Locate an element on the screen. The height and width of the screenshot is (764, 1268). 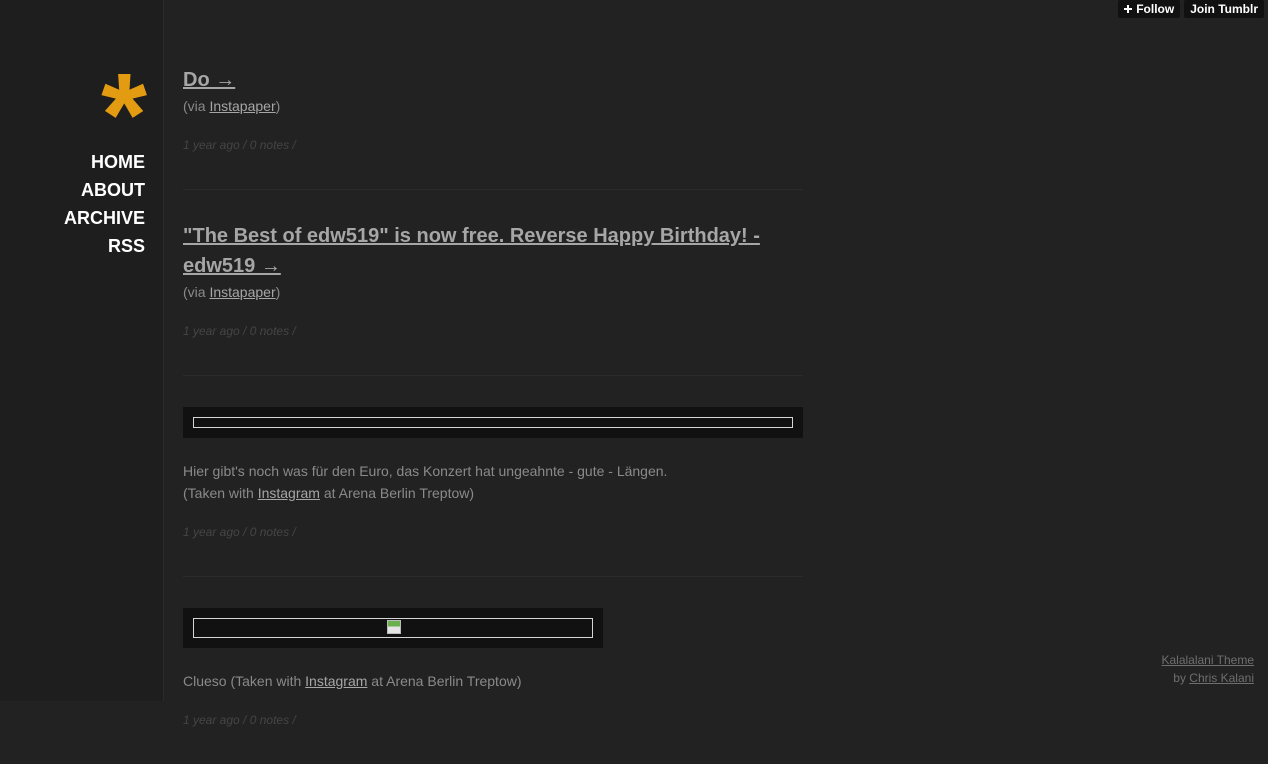
nav-about-link: ABOUT is located at coordinates (104, 190).